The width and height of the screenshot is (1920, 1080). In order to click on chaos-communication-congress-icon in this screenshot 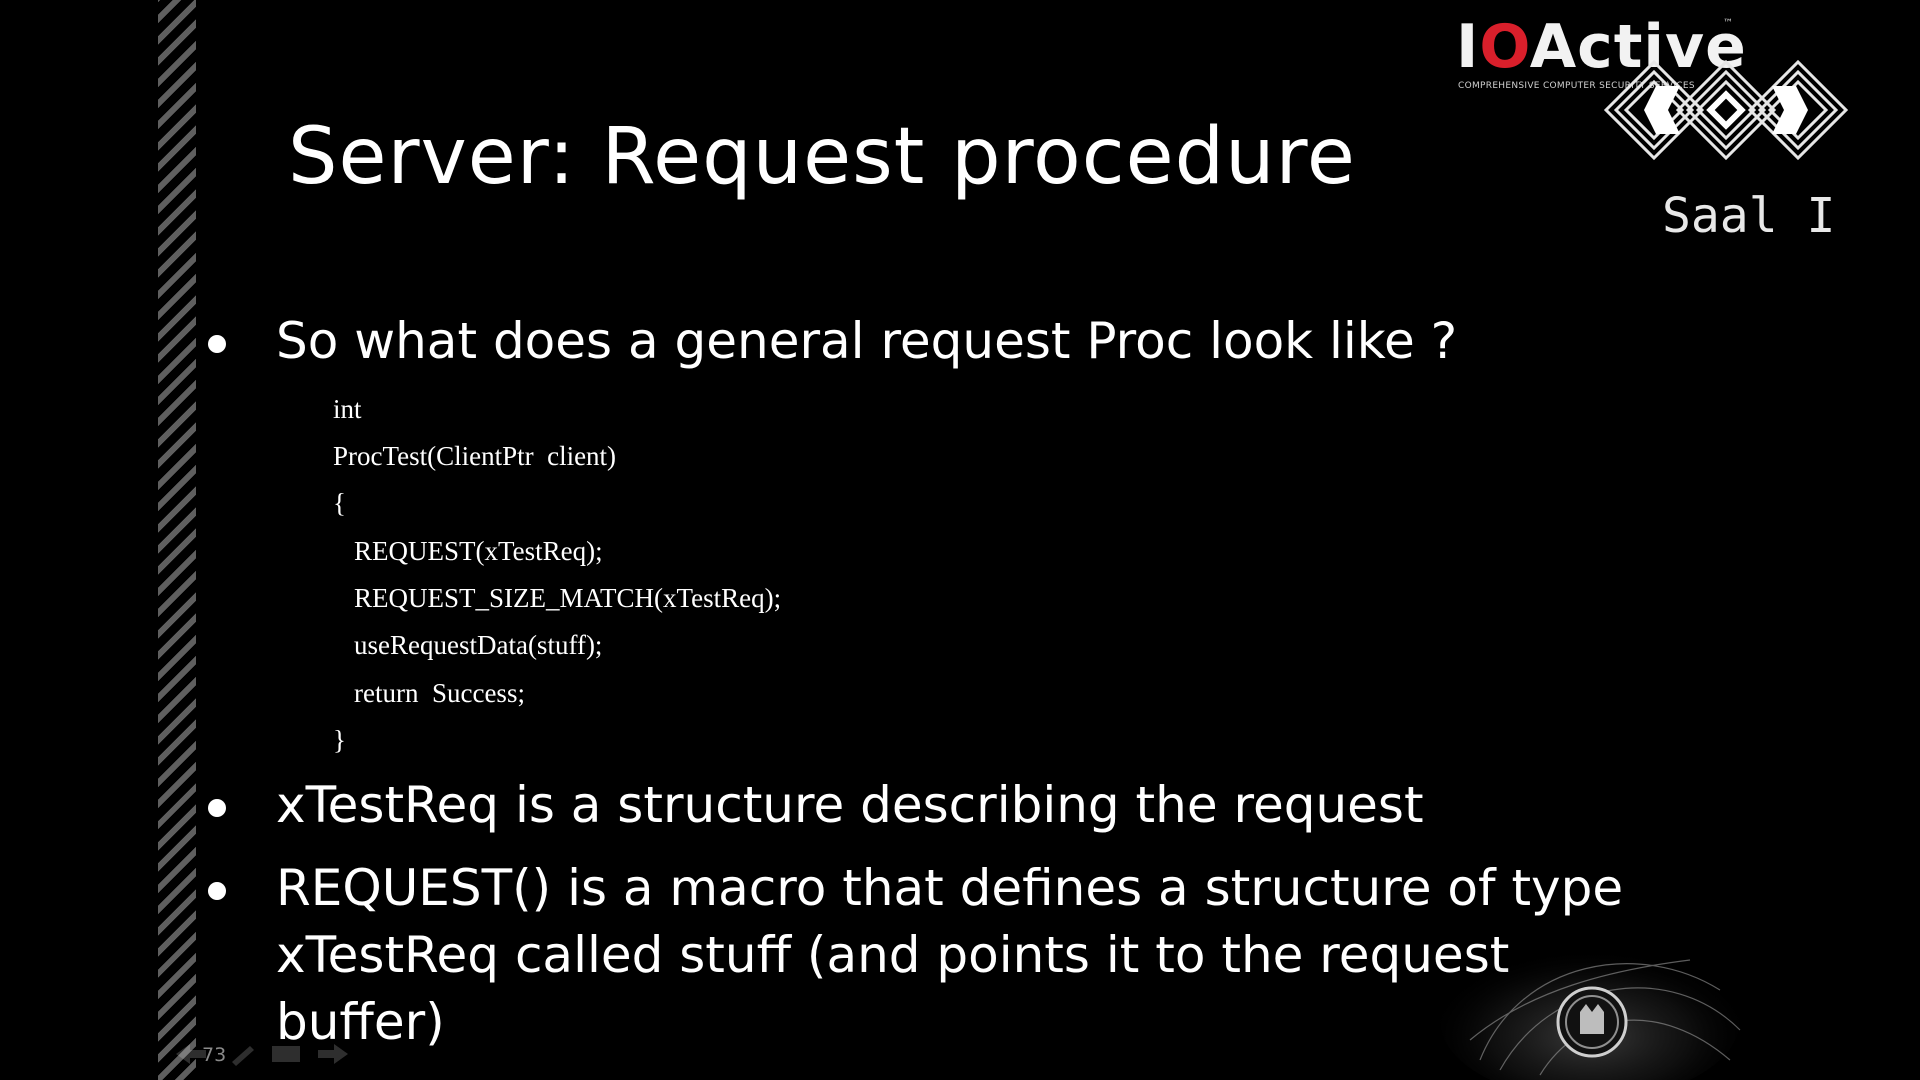, I will do `click(1726, 110)`.